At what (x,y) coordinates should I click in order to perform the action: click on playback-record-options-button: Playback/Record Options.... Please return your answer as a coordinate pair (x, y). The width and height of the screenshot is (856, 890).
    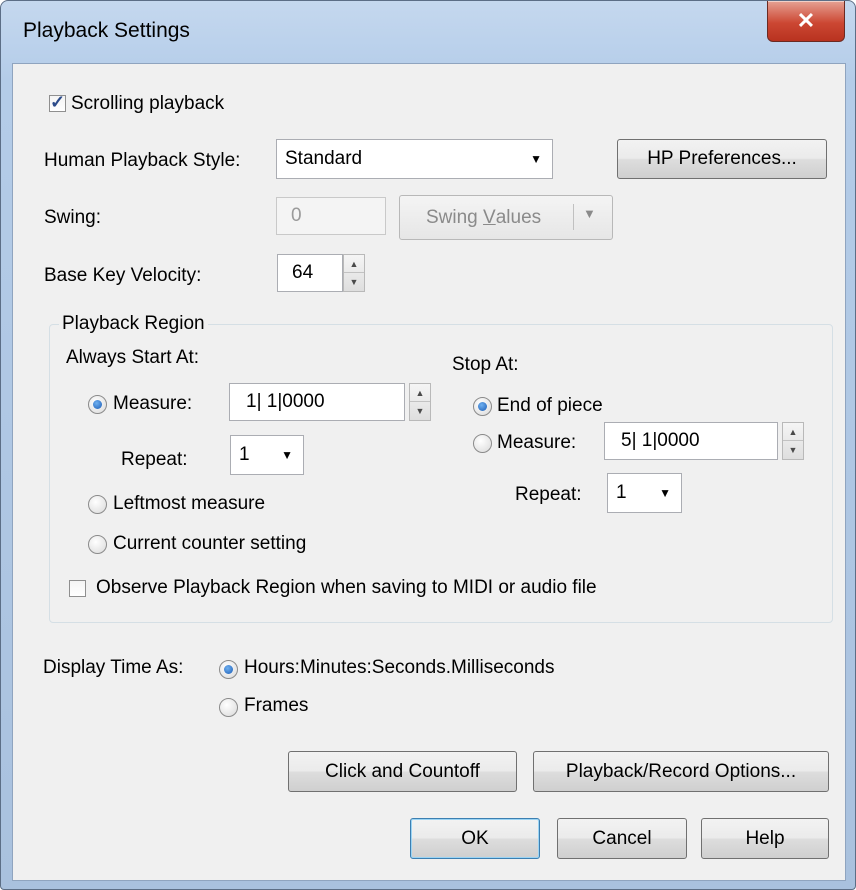
    Looking at the image, I should click on (681, 771).